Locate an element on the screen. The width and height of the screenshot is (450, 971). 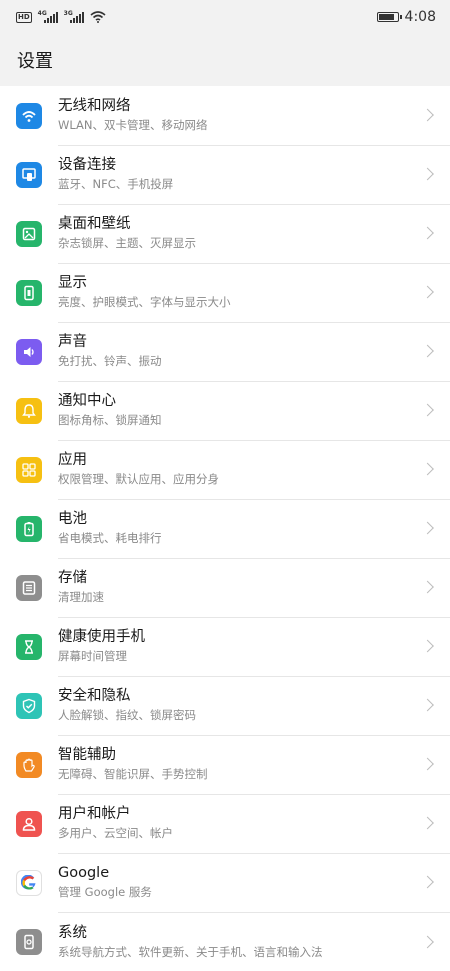
settings-item-subtitle: 清理加速 is located at coordinates (81, 597).